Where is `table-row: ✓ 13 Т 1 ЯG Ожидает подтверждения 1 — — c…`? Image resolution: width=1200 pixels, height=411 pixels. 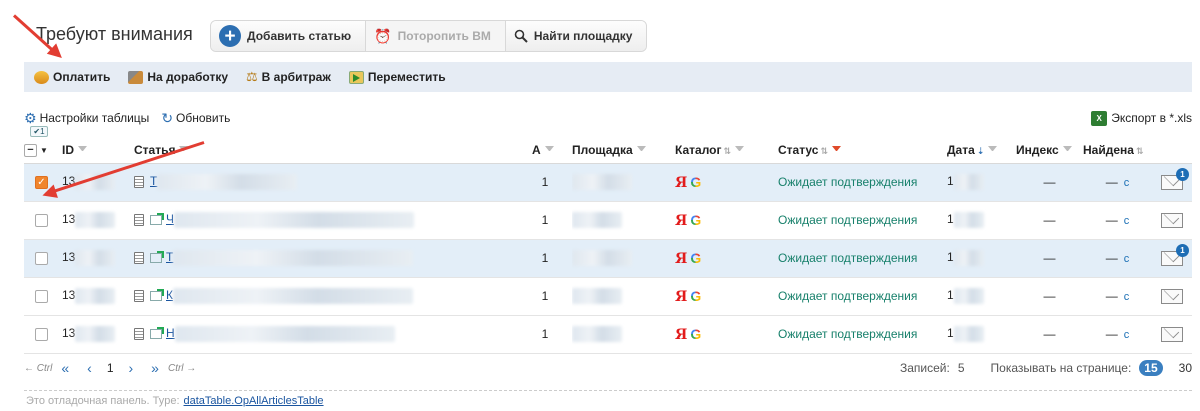 table-row: ✓ 13 Т 1 ЯG Ожидает подтверждения 1 — — c… is located at coordinates (608, 182).